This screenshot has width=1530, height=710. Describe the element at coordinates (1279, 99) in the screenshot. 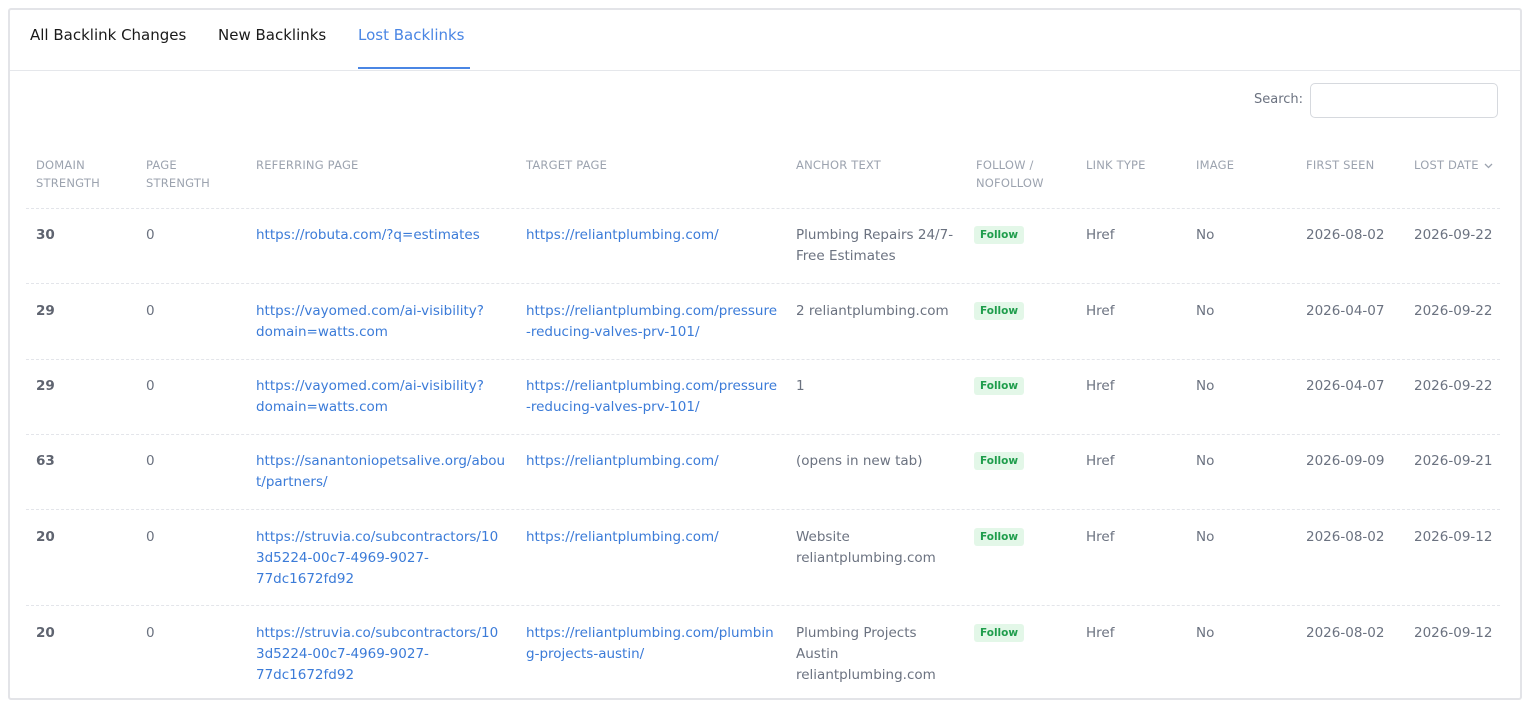

I see `search-label: Search:` at that location.